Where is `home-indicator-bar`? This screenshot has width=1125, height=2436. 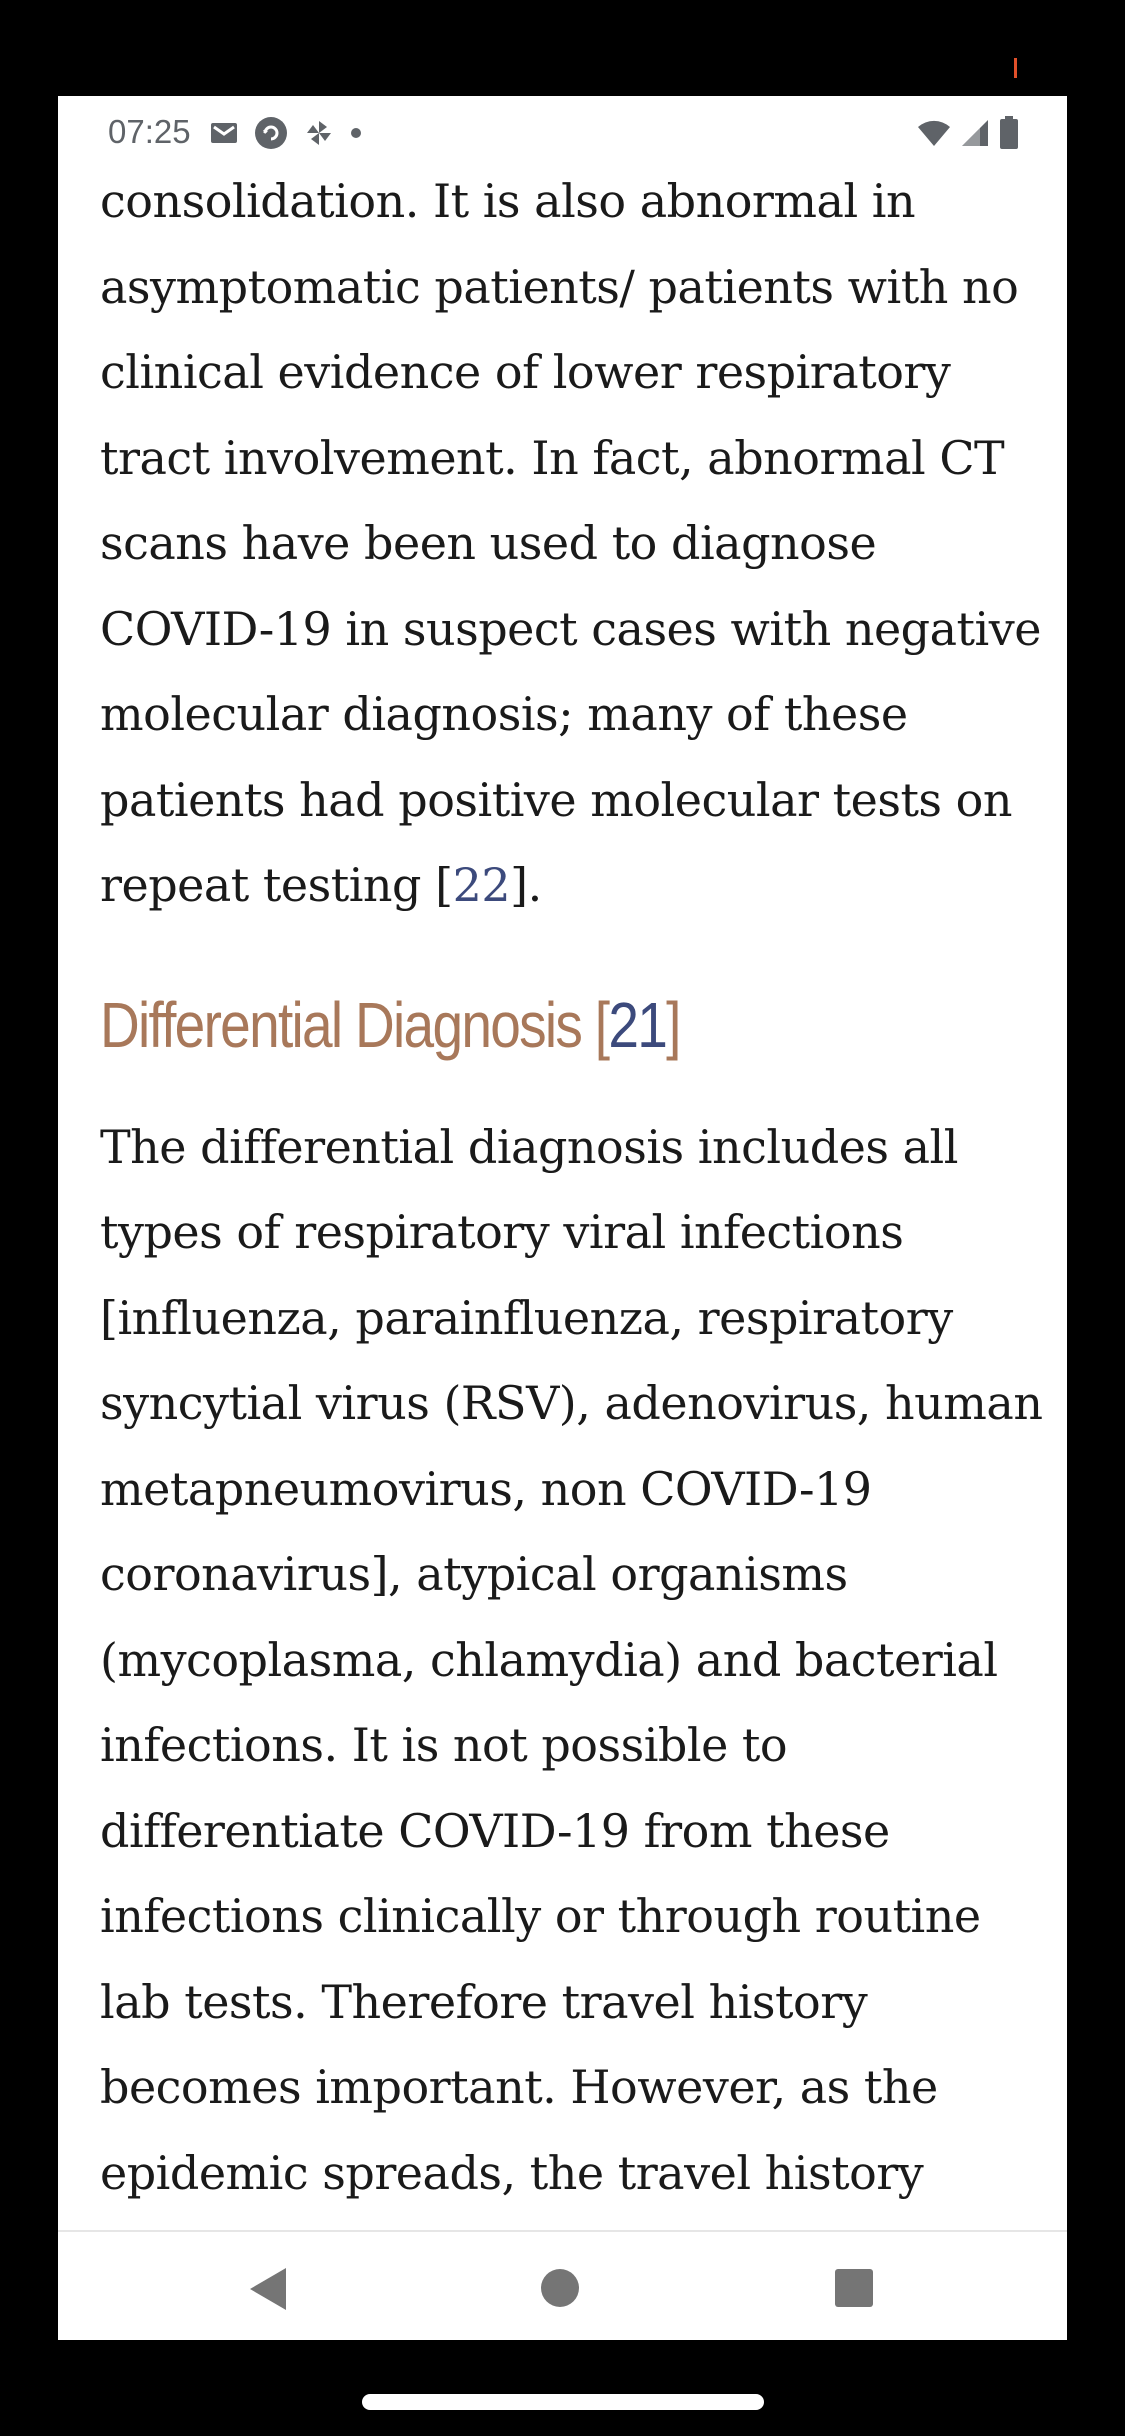 home-indicator-bar is located at coordinates (563, 2402).